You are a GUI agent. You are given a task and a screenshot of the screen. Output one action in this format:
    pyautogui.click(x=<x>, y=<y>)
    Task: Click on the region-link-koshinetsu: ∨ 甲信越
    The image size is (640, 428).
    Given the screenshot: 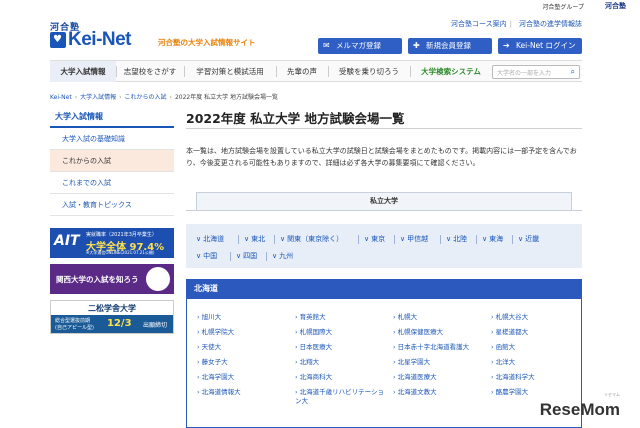 What is the action you would take?
    pyautogui.click(x=414, y=239)
    